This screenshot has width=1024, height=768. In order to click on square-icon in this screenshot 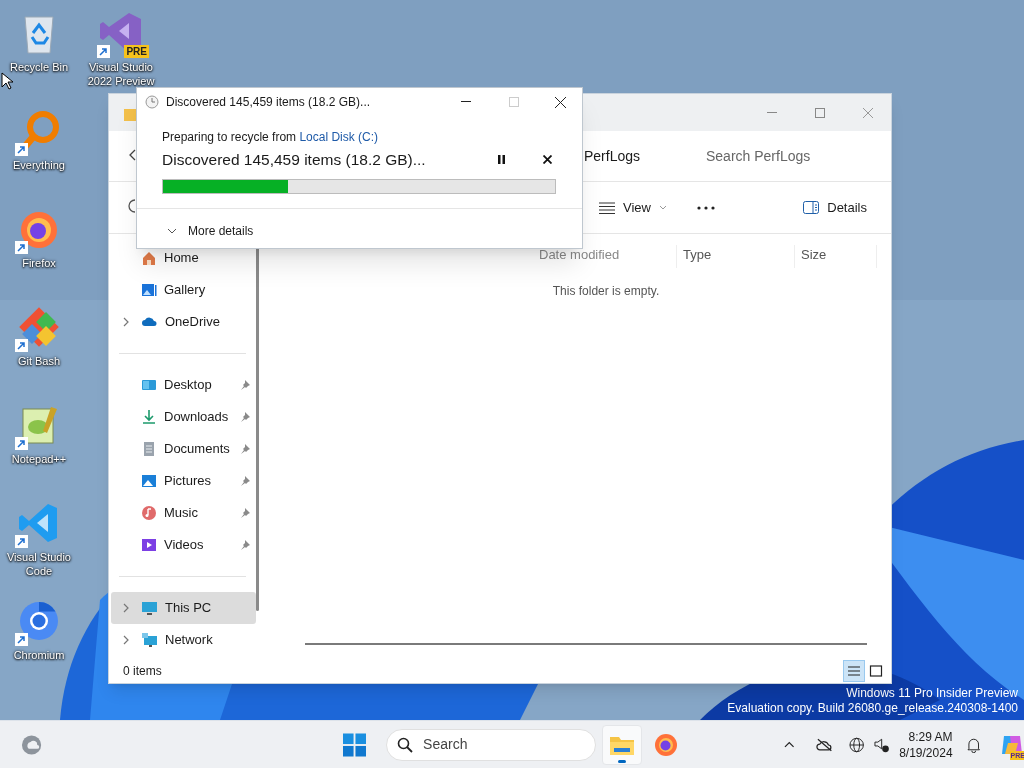, I will do `click(876, 671)`.